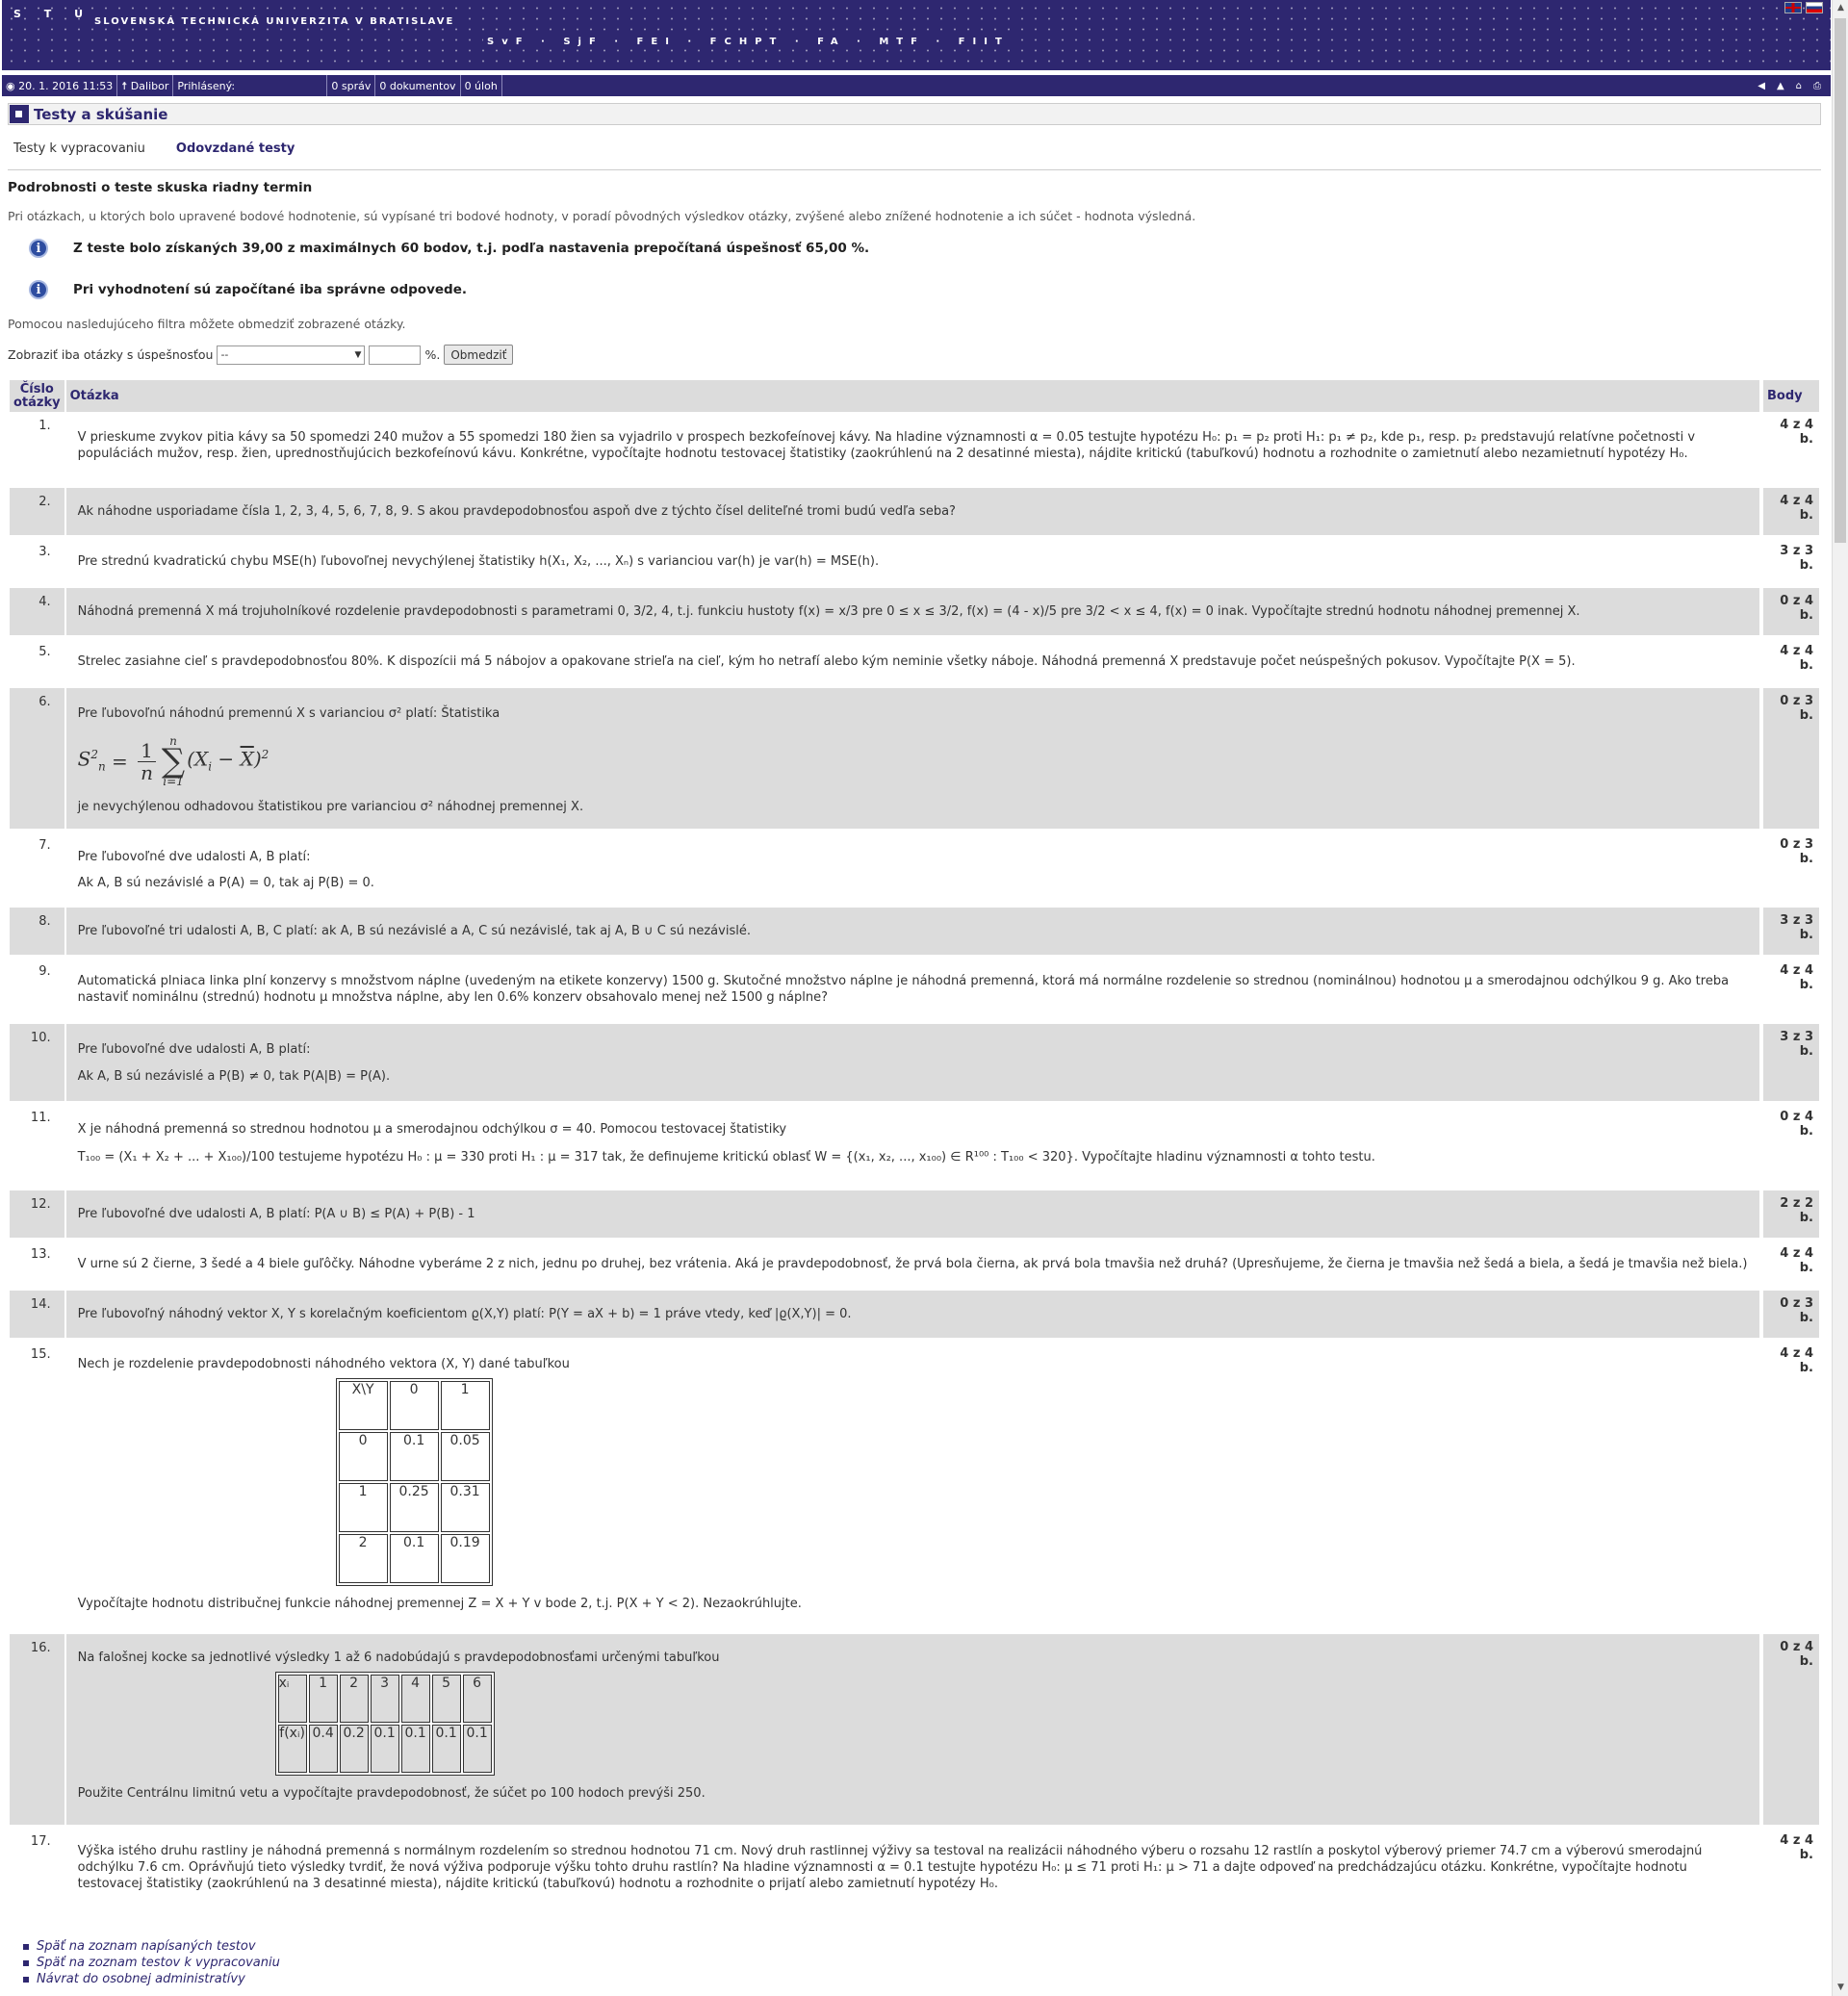 Image resolution: width=1848 pixels, height=1996 pixels. What do you see at coordinates (1814, 7) in the screenshot?
I see `slovak-flag-icon` at bounding box center [1814, 7].